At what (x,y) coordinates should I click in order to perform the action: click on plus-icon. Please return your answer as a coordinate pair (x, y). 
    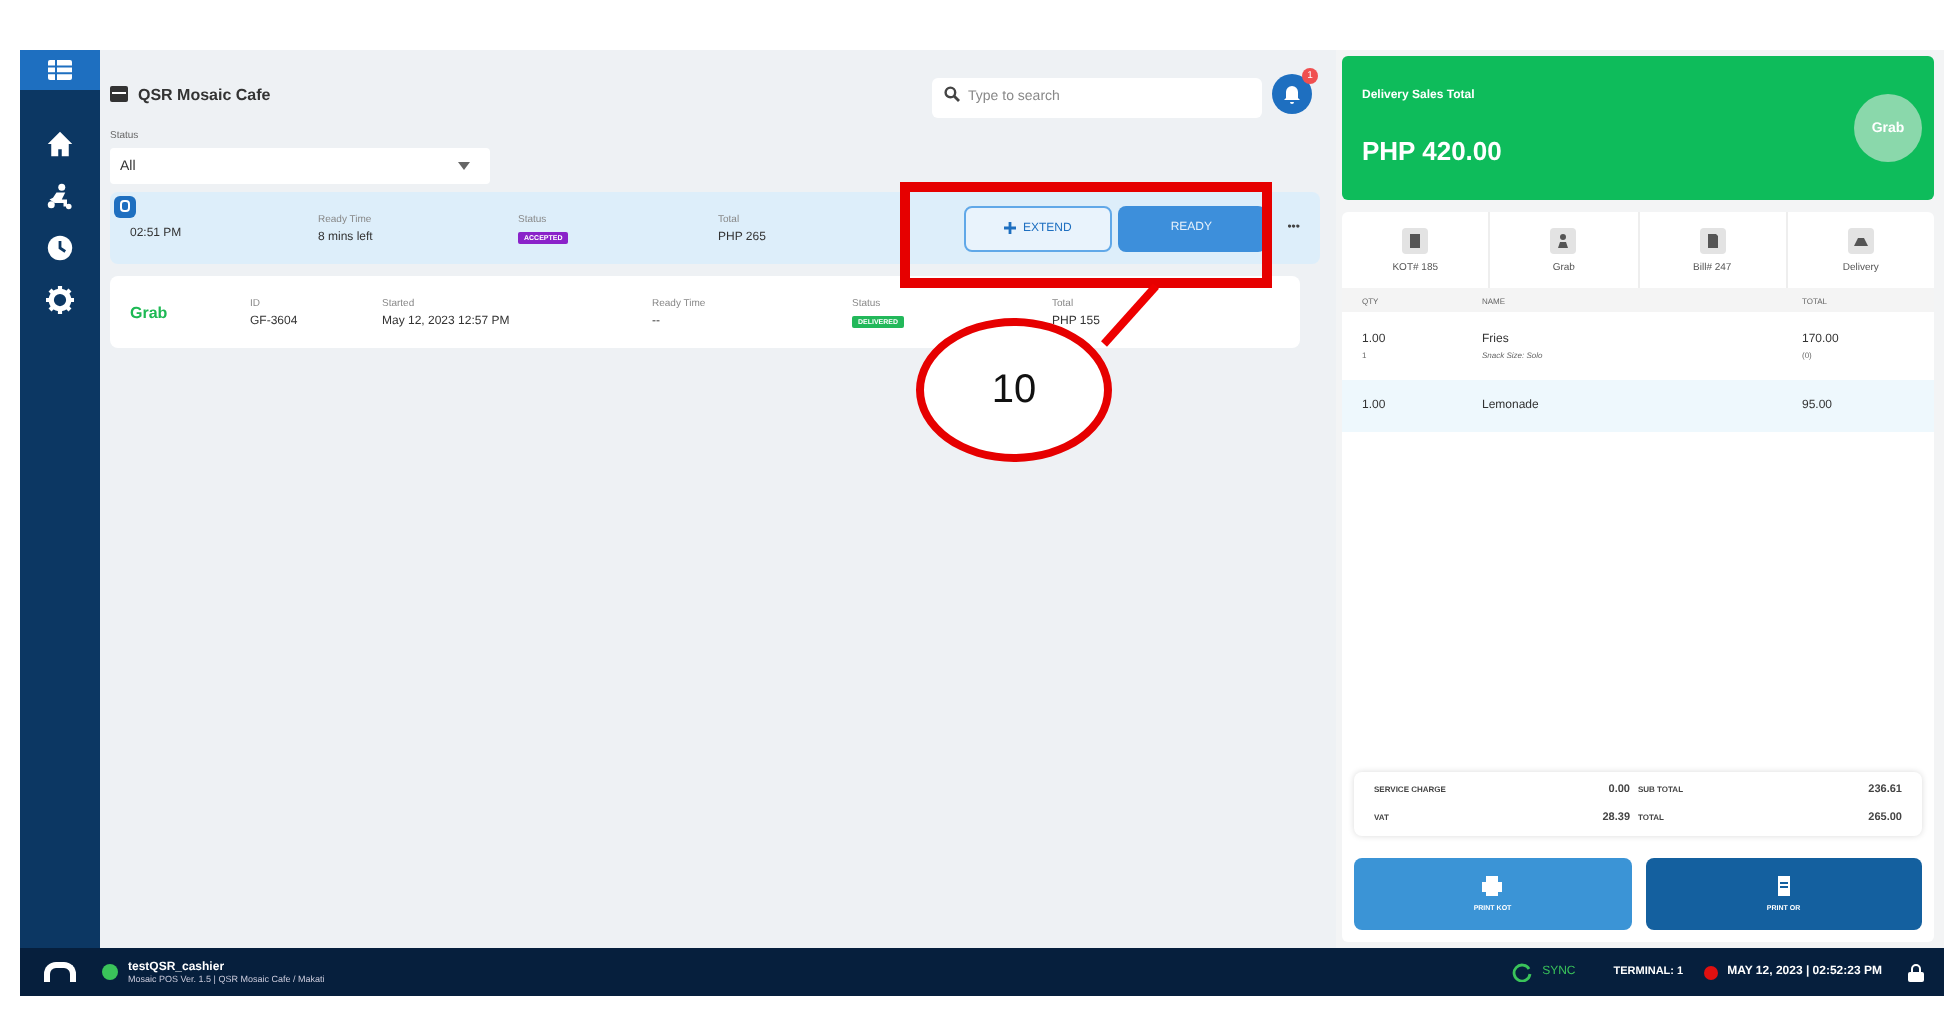
    Looking at the image, I should click on (1009, 227).